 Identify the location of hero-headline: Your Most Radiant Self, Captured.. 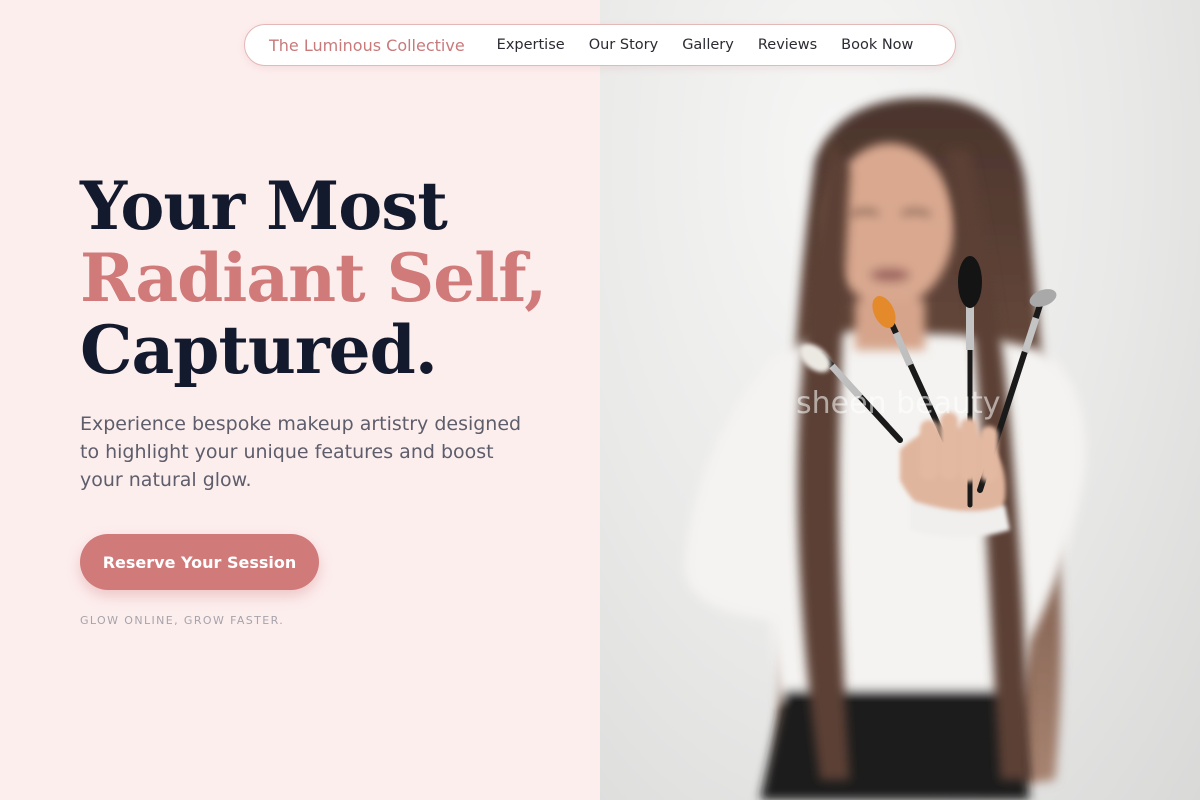
(313, 278).